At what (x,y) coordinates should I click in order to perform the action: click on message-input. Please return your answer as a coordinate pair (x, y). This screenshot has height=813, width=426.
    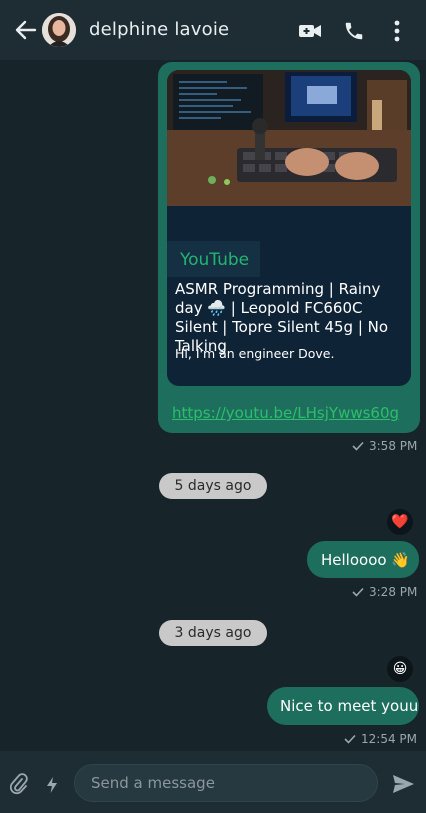
    Looking at the image, I should click on (226, 783).